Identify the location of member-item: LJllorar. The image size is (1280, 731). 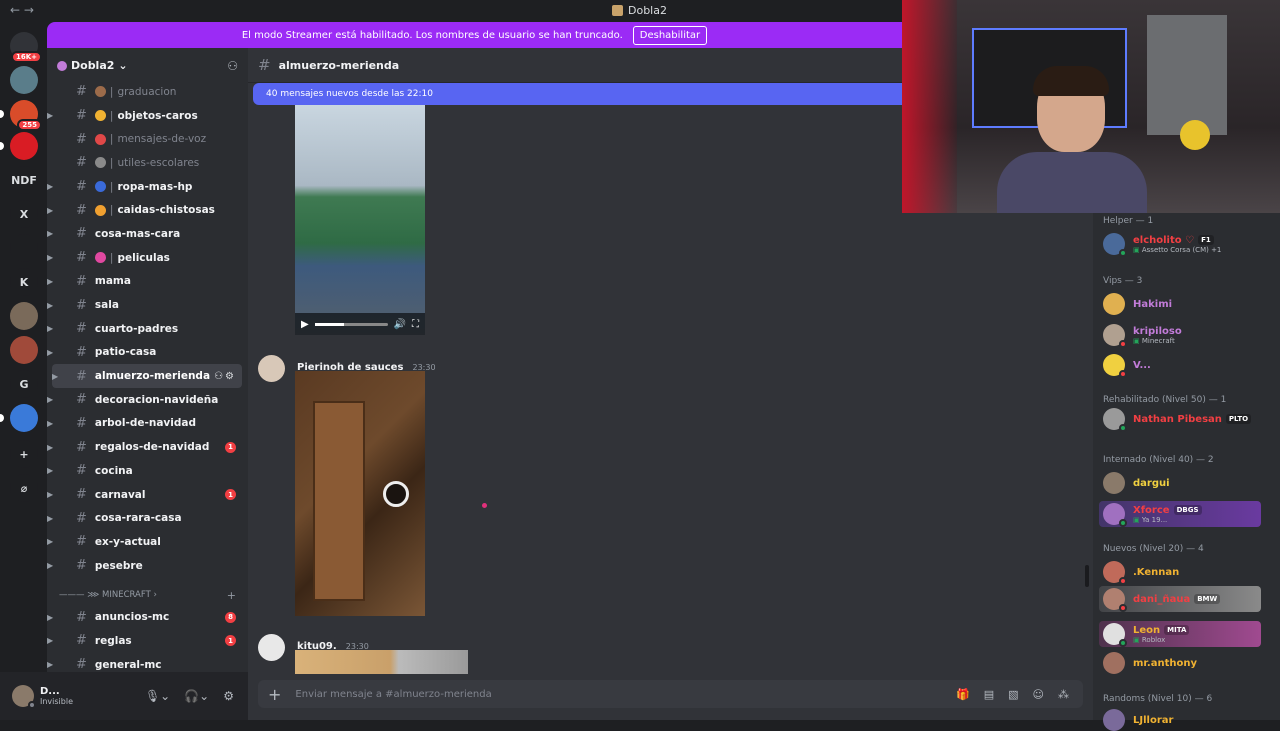
(1183, 720).